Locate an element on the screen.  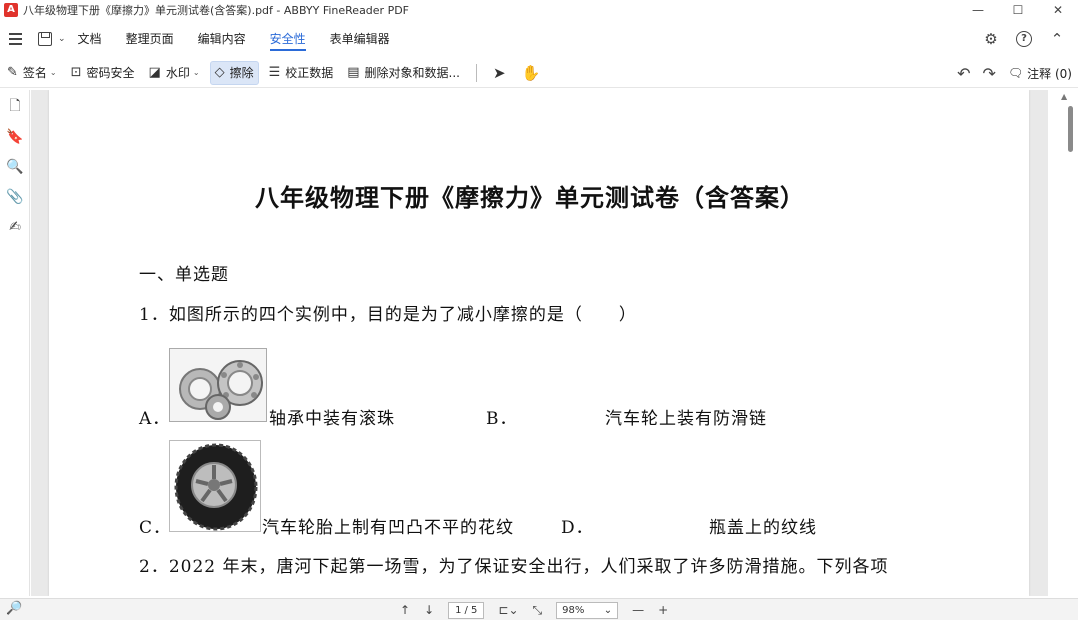
left-sidebar: 🗋 🔖 🔍 📎 ✍ is located at coordinates (15, 343).